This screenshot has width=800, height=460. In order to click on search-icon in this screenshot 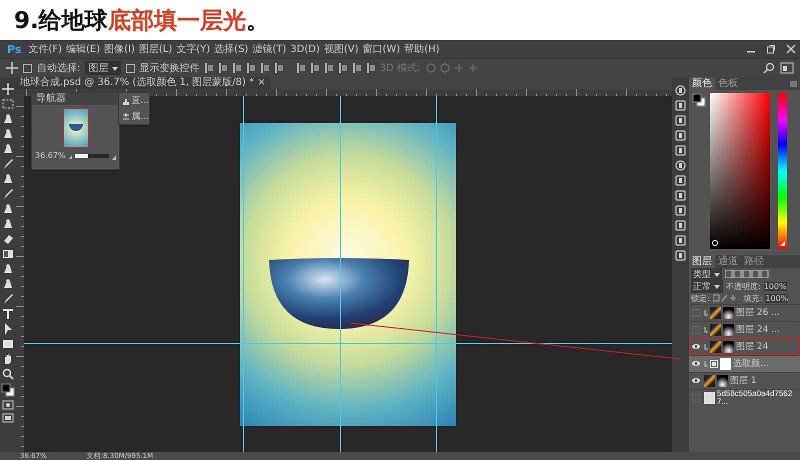, I will do `click(769, 68)`.